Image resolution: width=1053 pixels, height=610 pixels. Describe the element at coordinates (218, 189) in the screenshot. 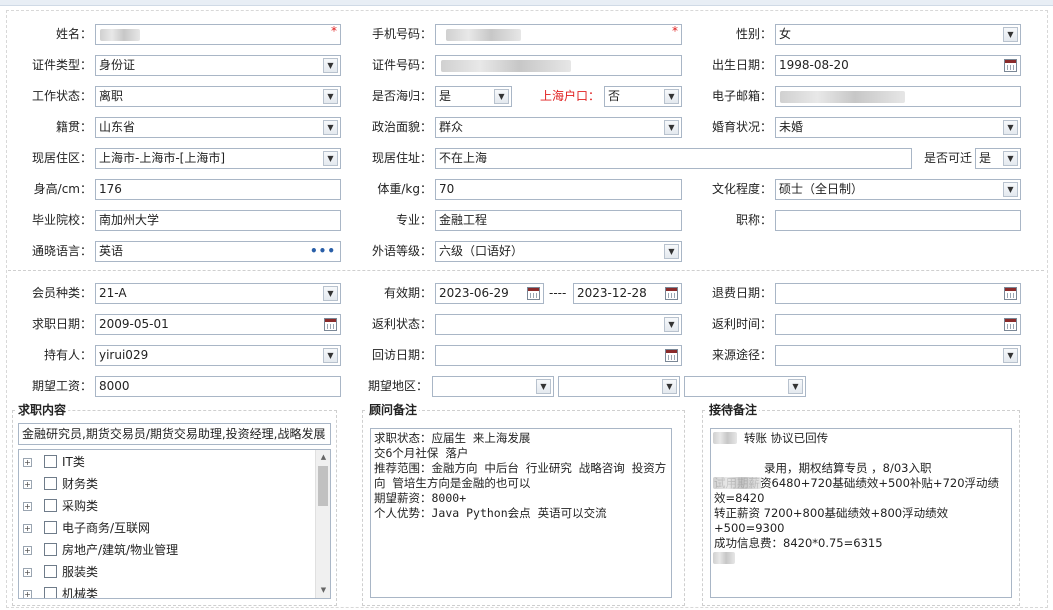

I see `height-input: 176` at that location.